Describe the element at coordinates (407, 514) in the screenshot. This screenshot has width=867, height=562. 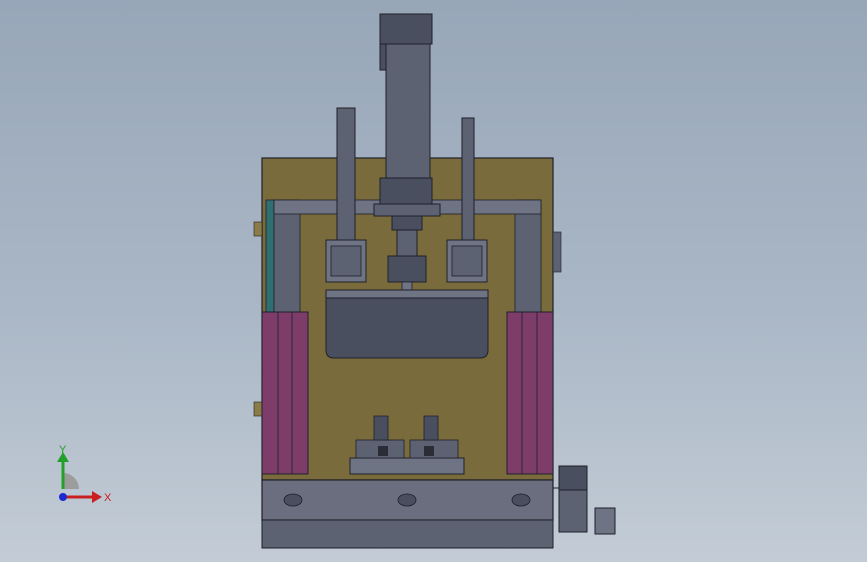
I see `base-plate` at that location.